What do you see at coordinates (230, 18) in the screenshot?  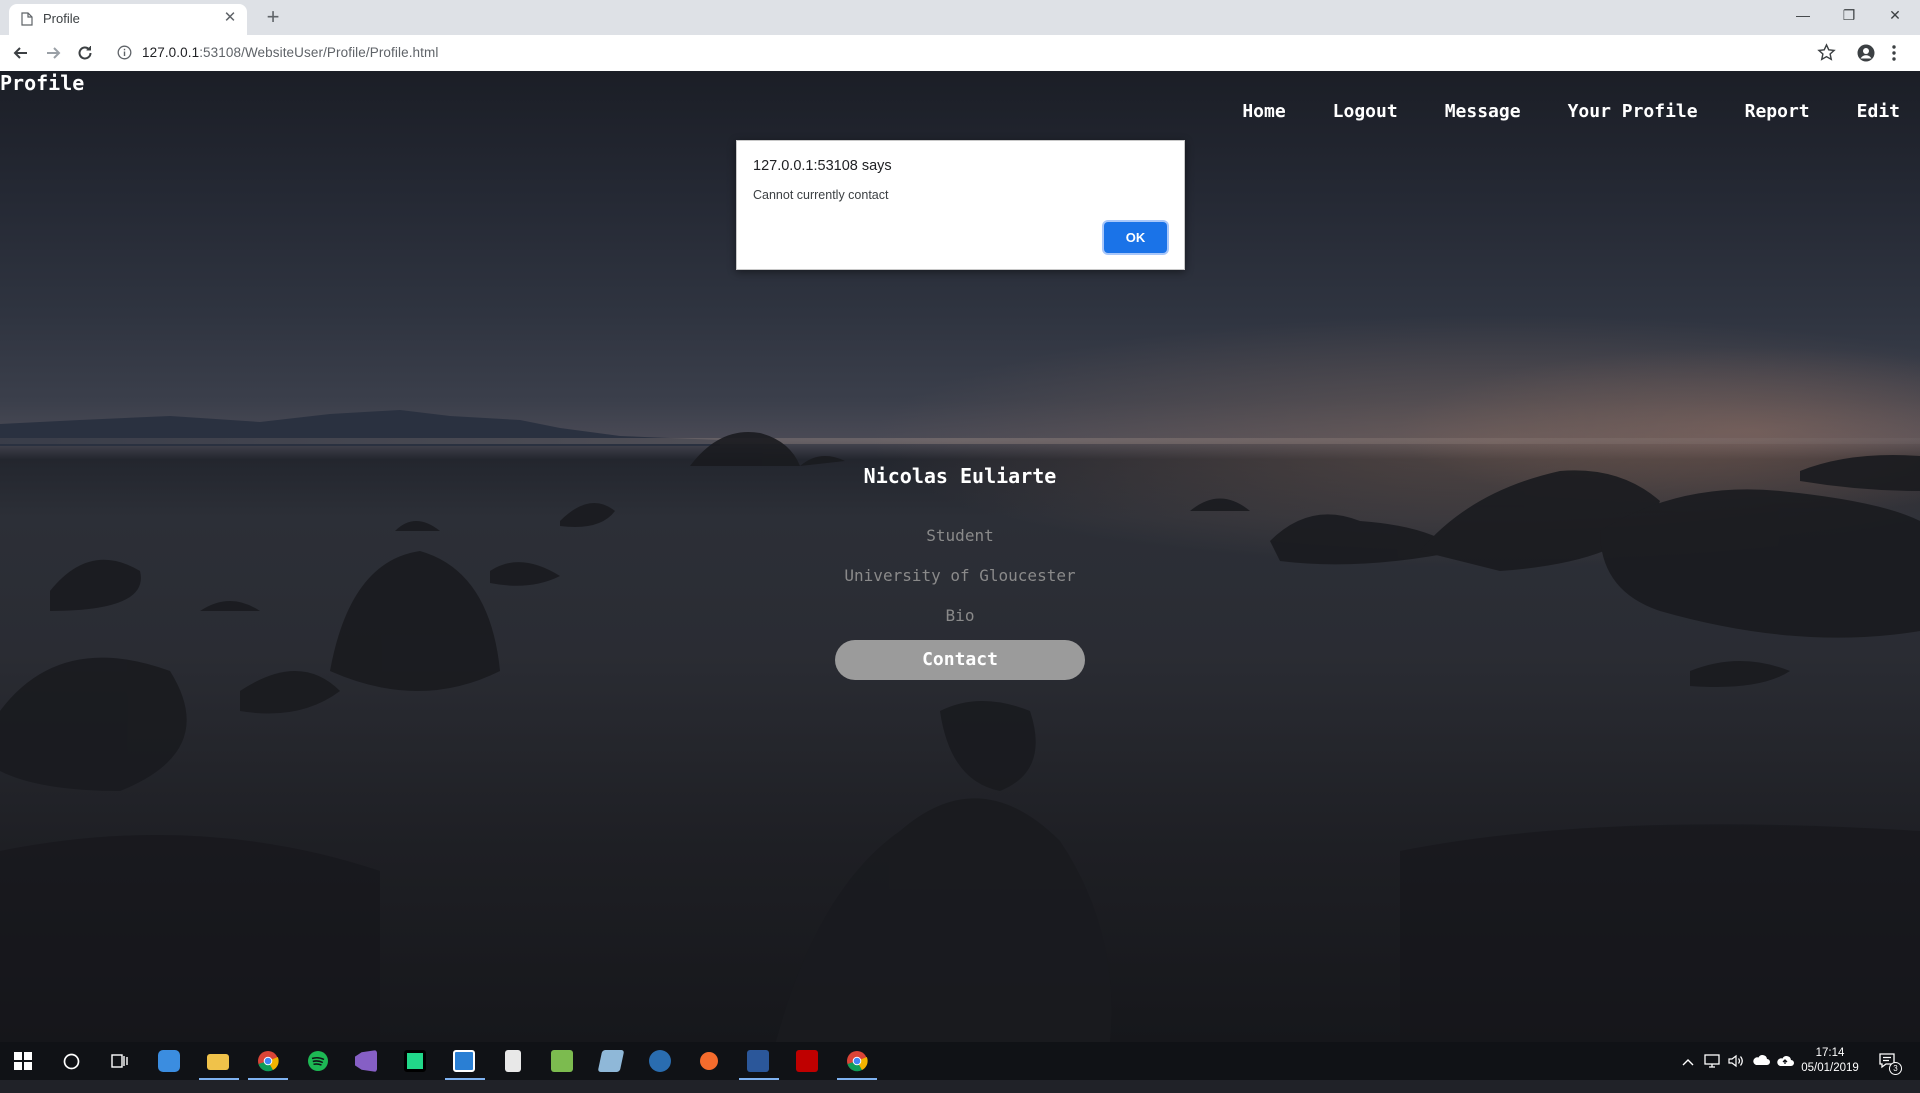 I see `tab-close-icon: ✕` at bounding box center [230, 18].